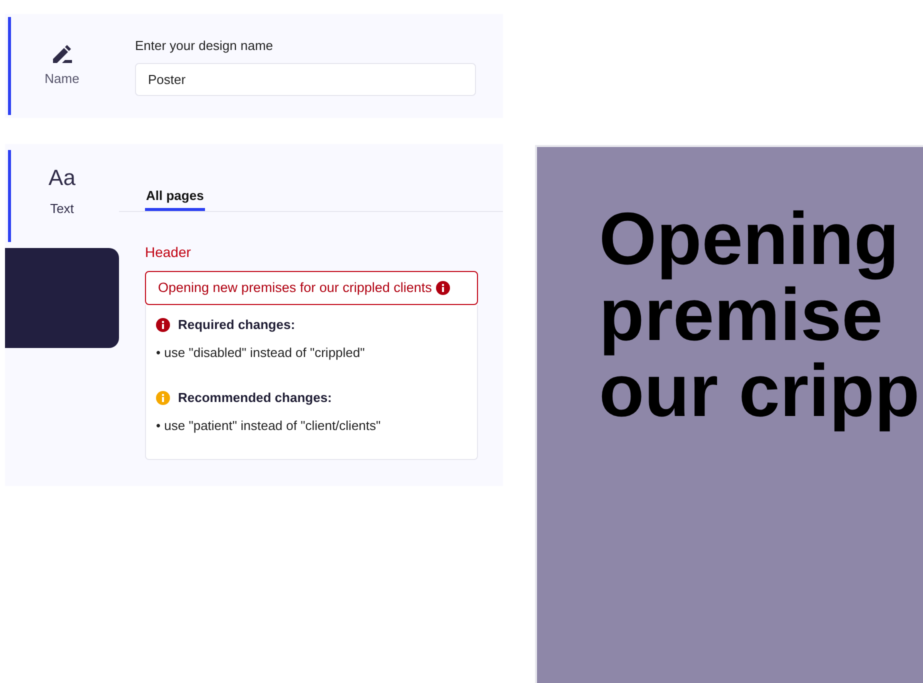 This screenshot has width=923, height=683. What do you see at coordinates (62, 54) in the screenshot?
I see `pencil-icon` at bounding box center [62, 54].